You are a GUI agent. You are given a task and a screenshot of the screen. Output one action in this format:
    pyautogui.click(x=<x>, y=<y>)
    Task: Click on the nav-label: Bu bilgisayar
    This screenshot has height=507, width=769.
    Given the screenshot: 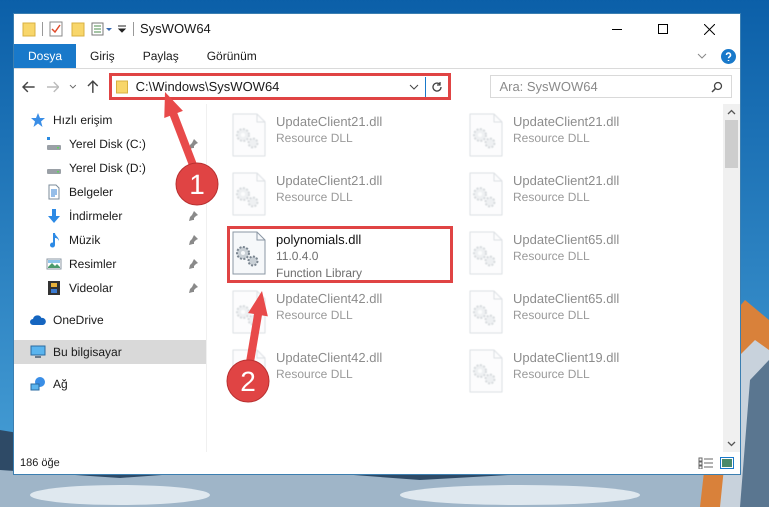 What is the action you would take?
    pyautogui.click(x=87, y=352)
    